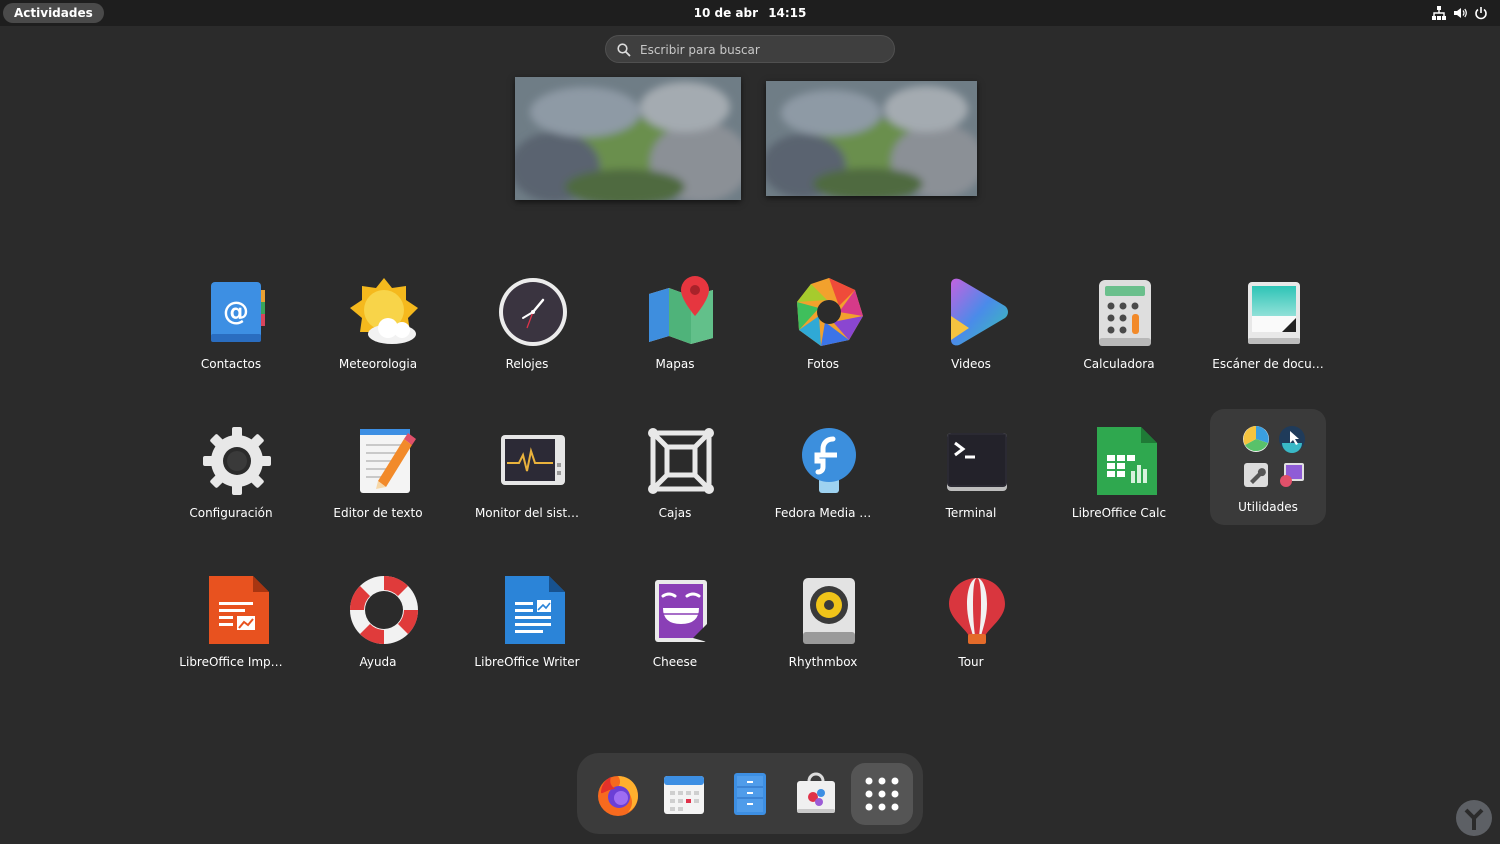 This screenshot has height=844, width=1500. Describe the element at coordinates (829, 312) in the screenshot. I see `photos-icon` at that location.